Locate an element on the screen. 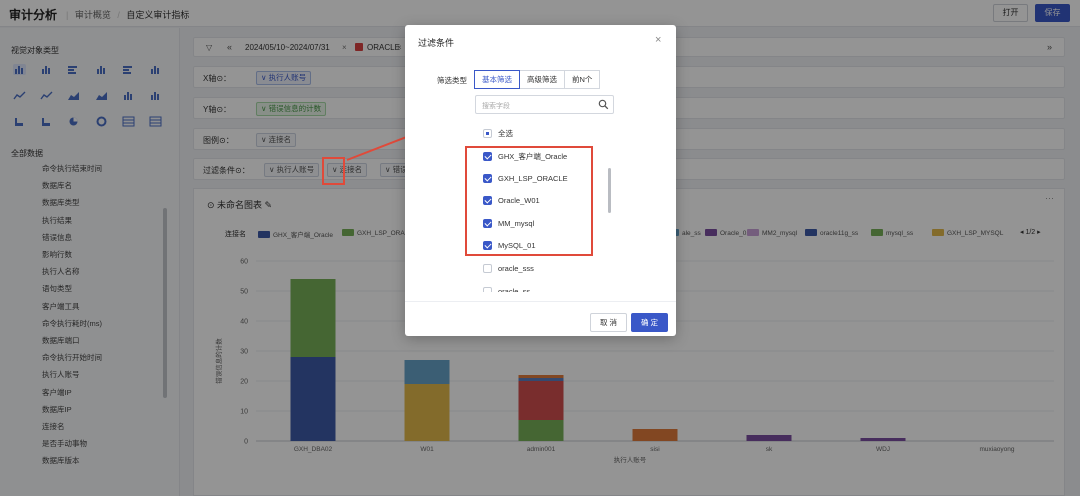 Image resolution: width=1080 pixels, height=496 pixels. dialog-divider is located at coordinates (540, 301).